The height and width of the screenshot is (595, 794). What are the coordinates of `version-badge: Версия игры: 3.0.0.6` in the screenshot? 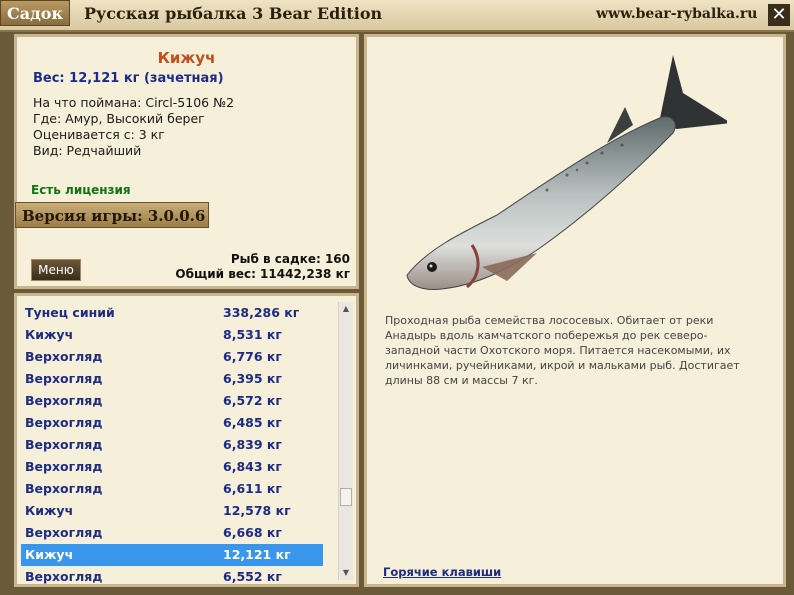 It's located at (112, 215).